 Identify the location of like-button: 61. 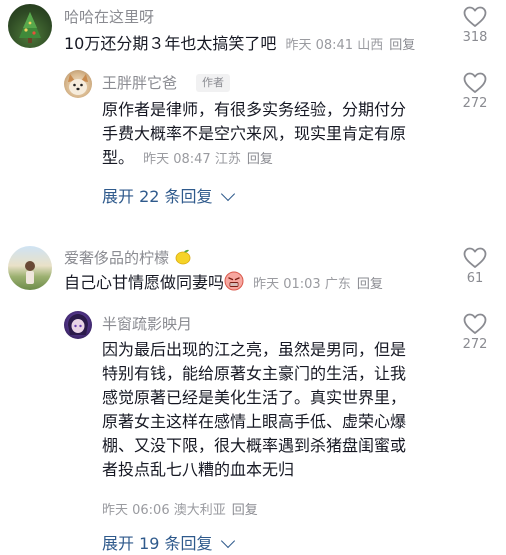
(475, 266).